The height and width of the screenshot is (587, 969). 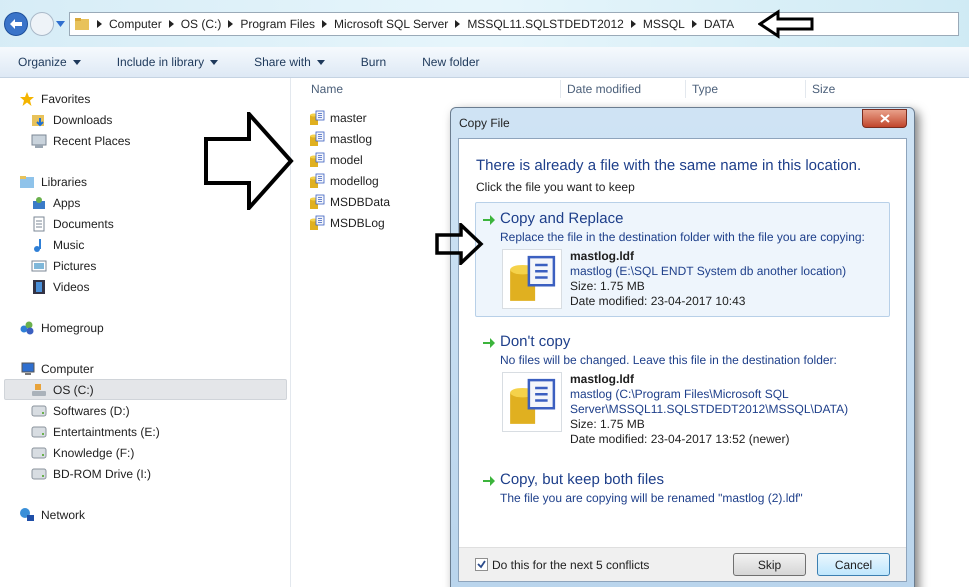 What do you see at coordinates (562, 219) in the screenshot?
I see `option-title: Copy and Replace` at bounding box center [562, 219].